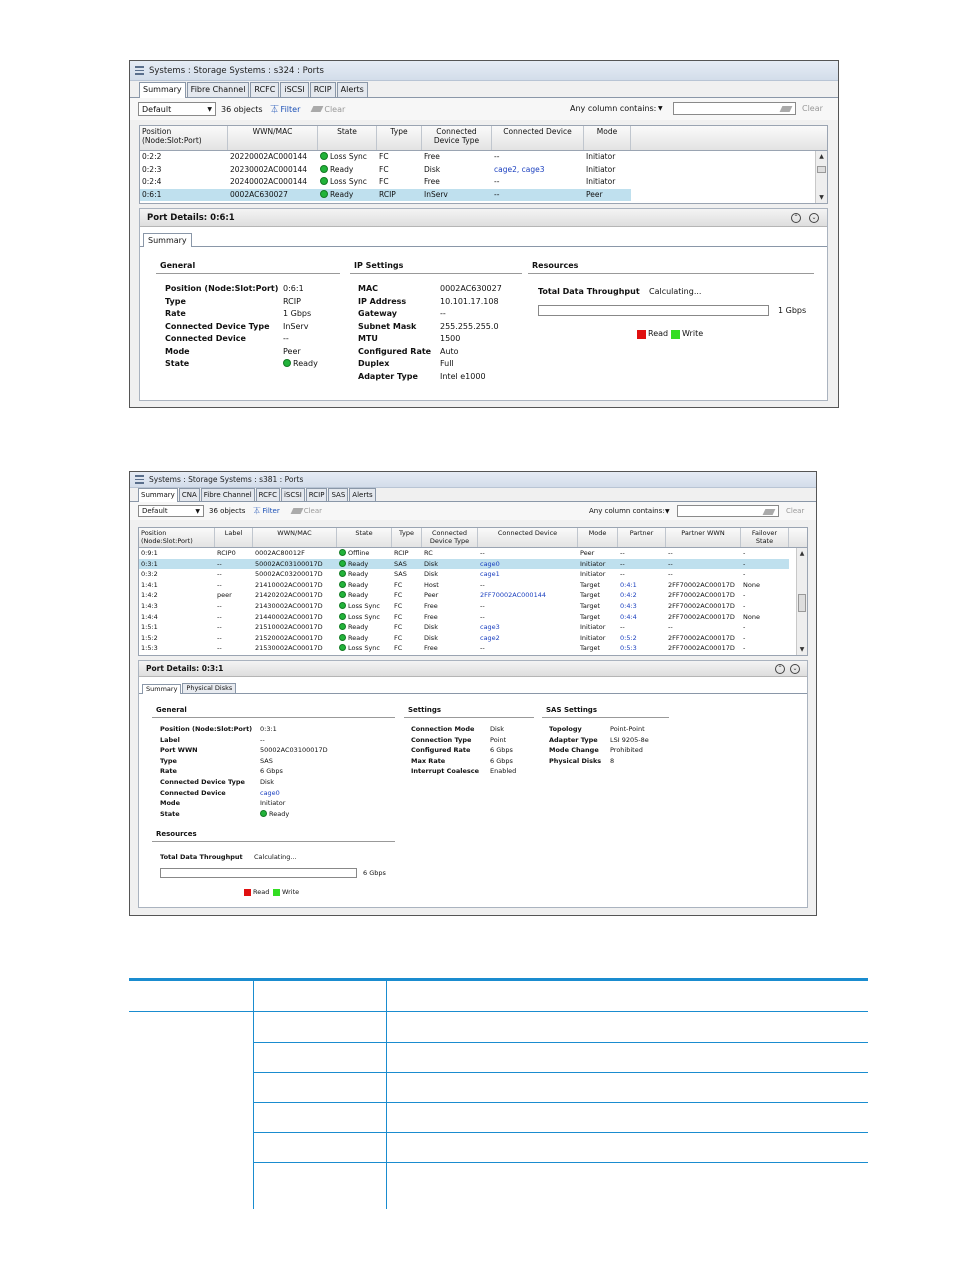 Image resolution: width=954 pixels, height=1270 pixels. What do you see at coordinates (338, 494) in the screenshot?
I see `tab-sas: SAS` at bounding box center [338, 494].